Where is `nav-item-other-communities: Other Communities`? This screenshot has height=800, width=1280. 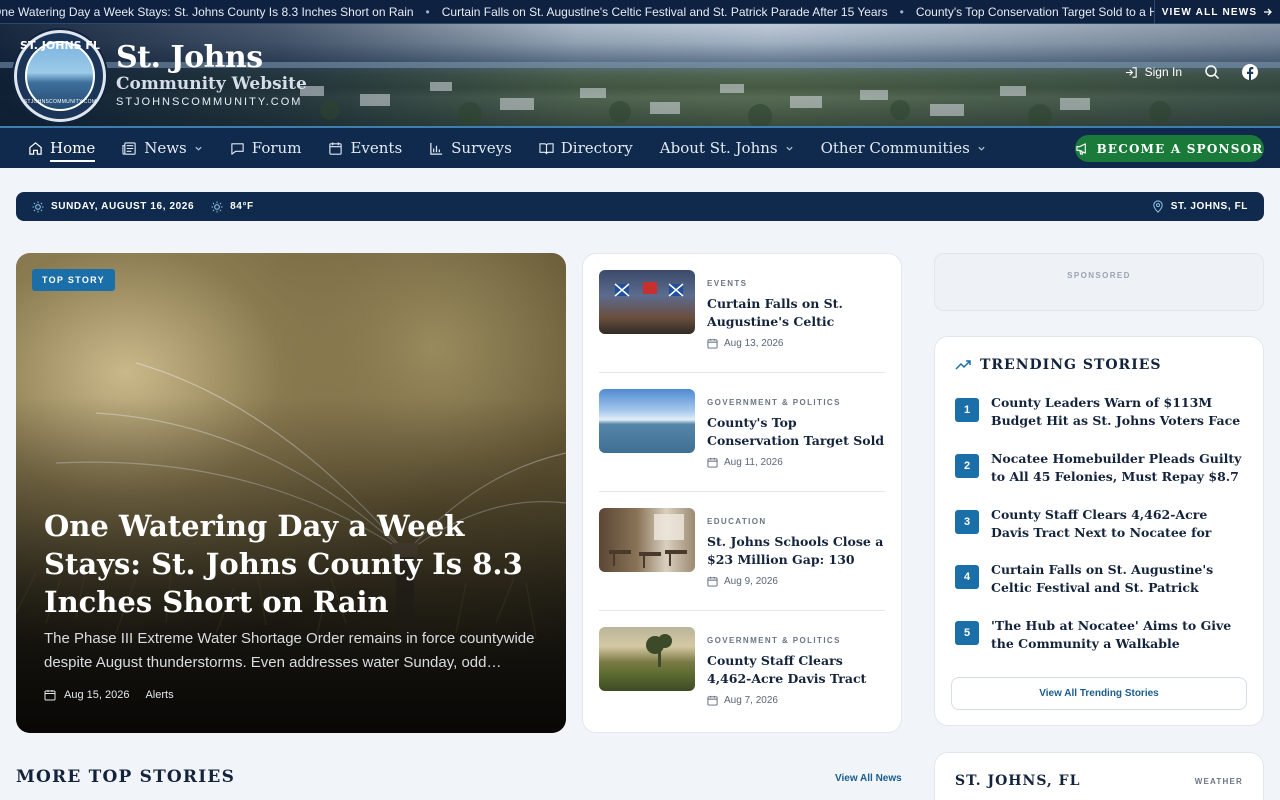 nav-item-other-communities: Other Communities is located at coordinates (903, 148).